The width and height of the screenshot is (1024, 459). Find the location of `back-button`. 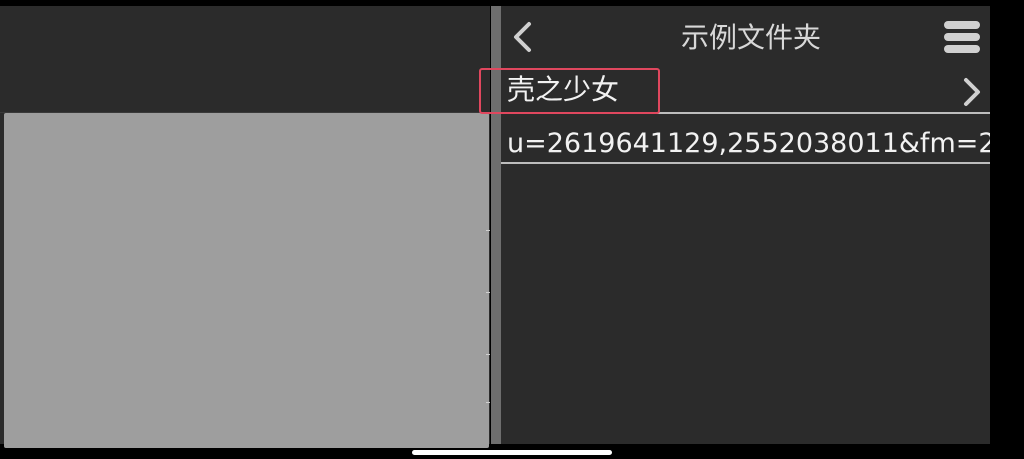

back-button is located at coordinates (522, 37).